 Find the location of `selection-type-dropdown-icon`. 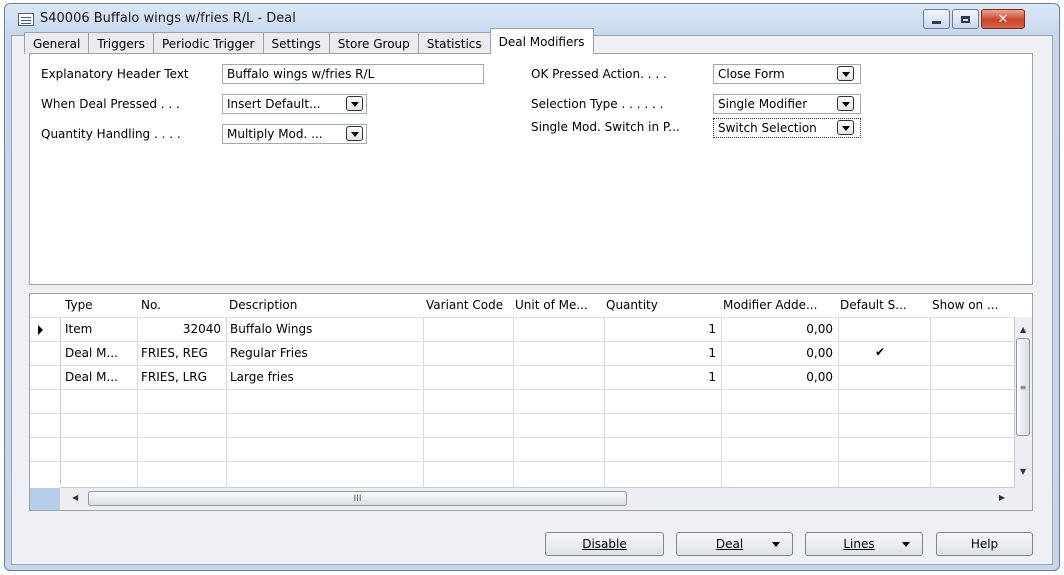

selection-type-dropdown-icon is located at coordinates (845, 103).